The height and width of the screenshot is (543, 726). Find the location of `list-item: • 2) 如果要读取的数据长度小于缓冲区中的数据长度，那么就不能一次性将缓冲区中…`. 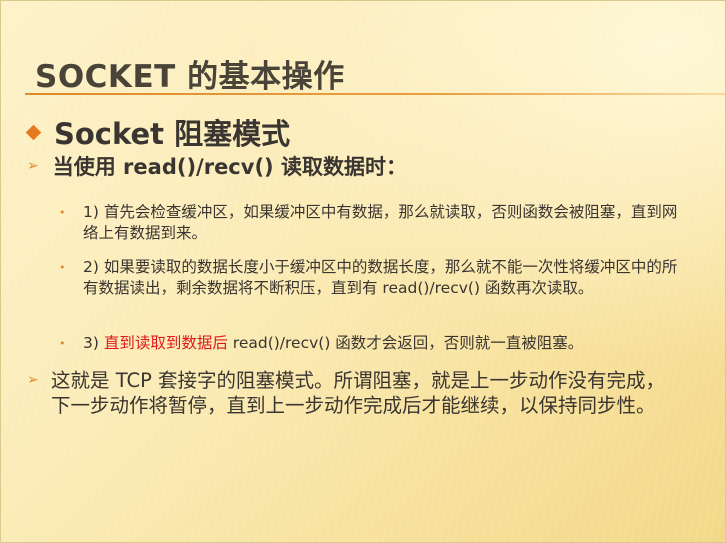

list-item: • 2) 如果要读取的数据长度小于缓冲区中的数据长度，那么就不能一次性将缓冲区中… is located at coordinates (369, 278).